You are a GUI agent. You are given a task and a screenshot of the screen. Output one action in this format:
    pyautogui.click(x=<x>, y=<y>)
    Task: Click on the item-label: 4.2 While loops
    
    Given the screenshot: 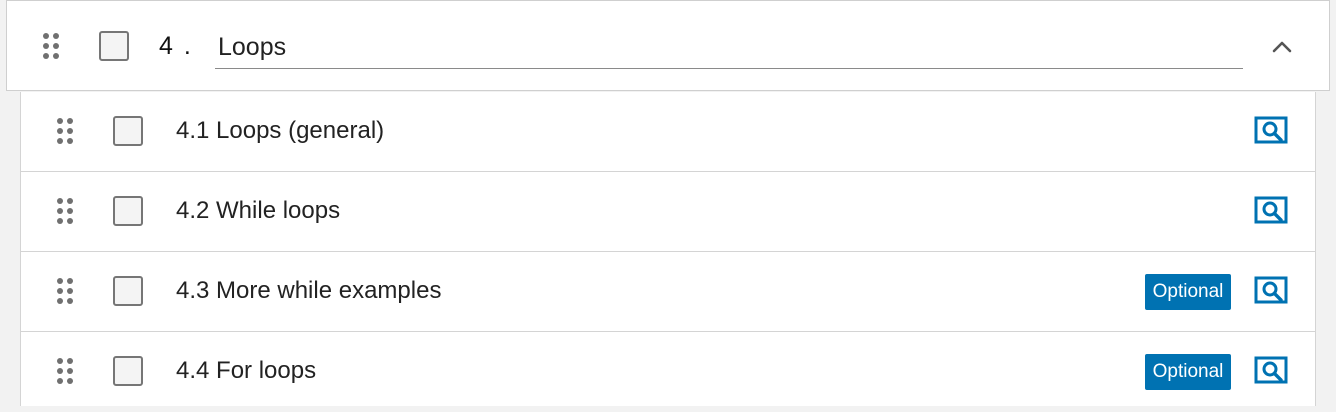 What is the action you would take?
    pyautogui.click(x=258, y=210)
    